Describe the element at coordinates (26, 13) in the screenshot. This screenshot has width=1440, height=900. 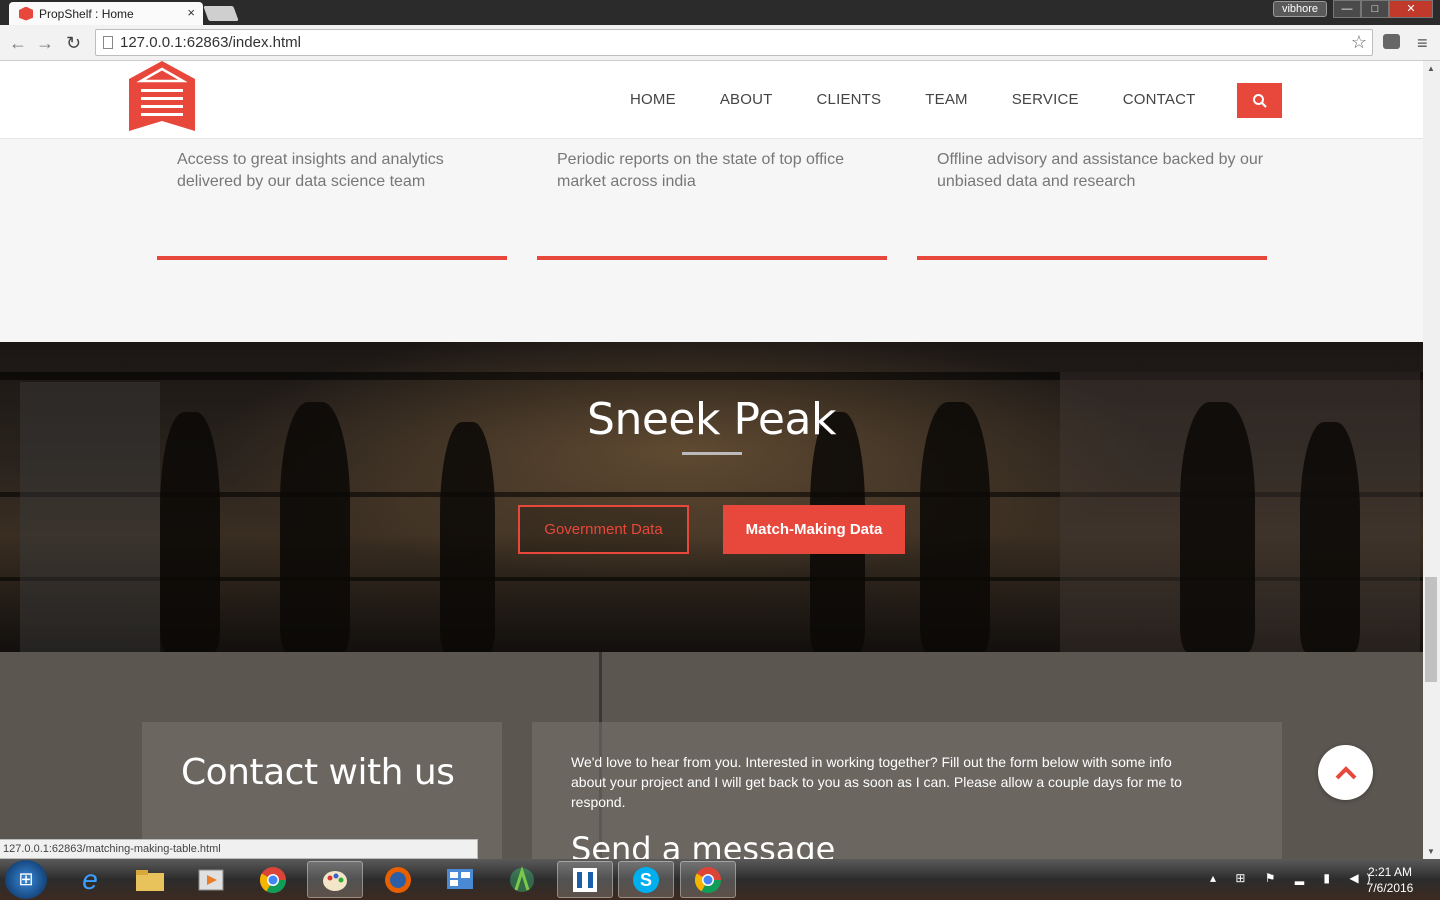
I see `propshelf-favicon-icon` at that location.